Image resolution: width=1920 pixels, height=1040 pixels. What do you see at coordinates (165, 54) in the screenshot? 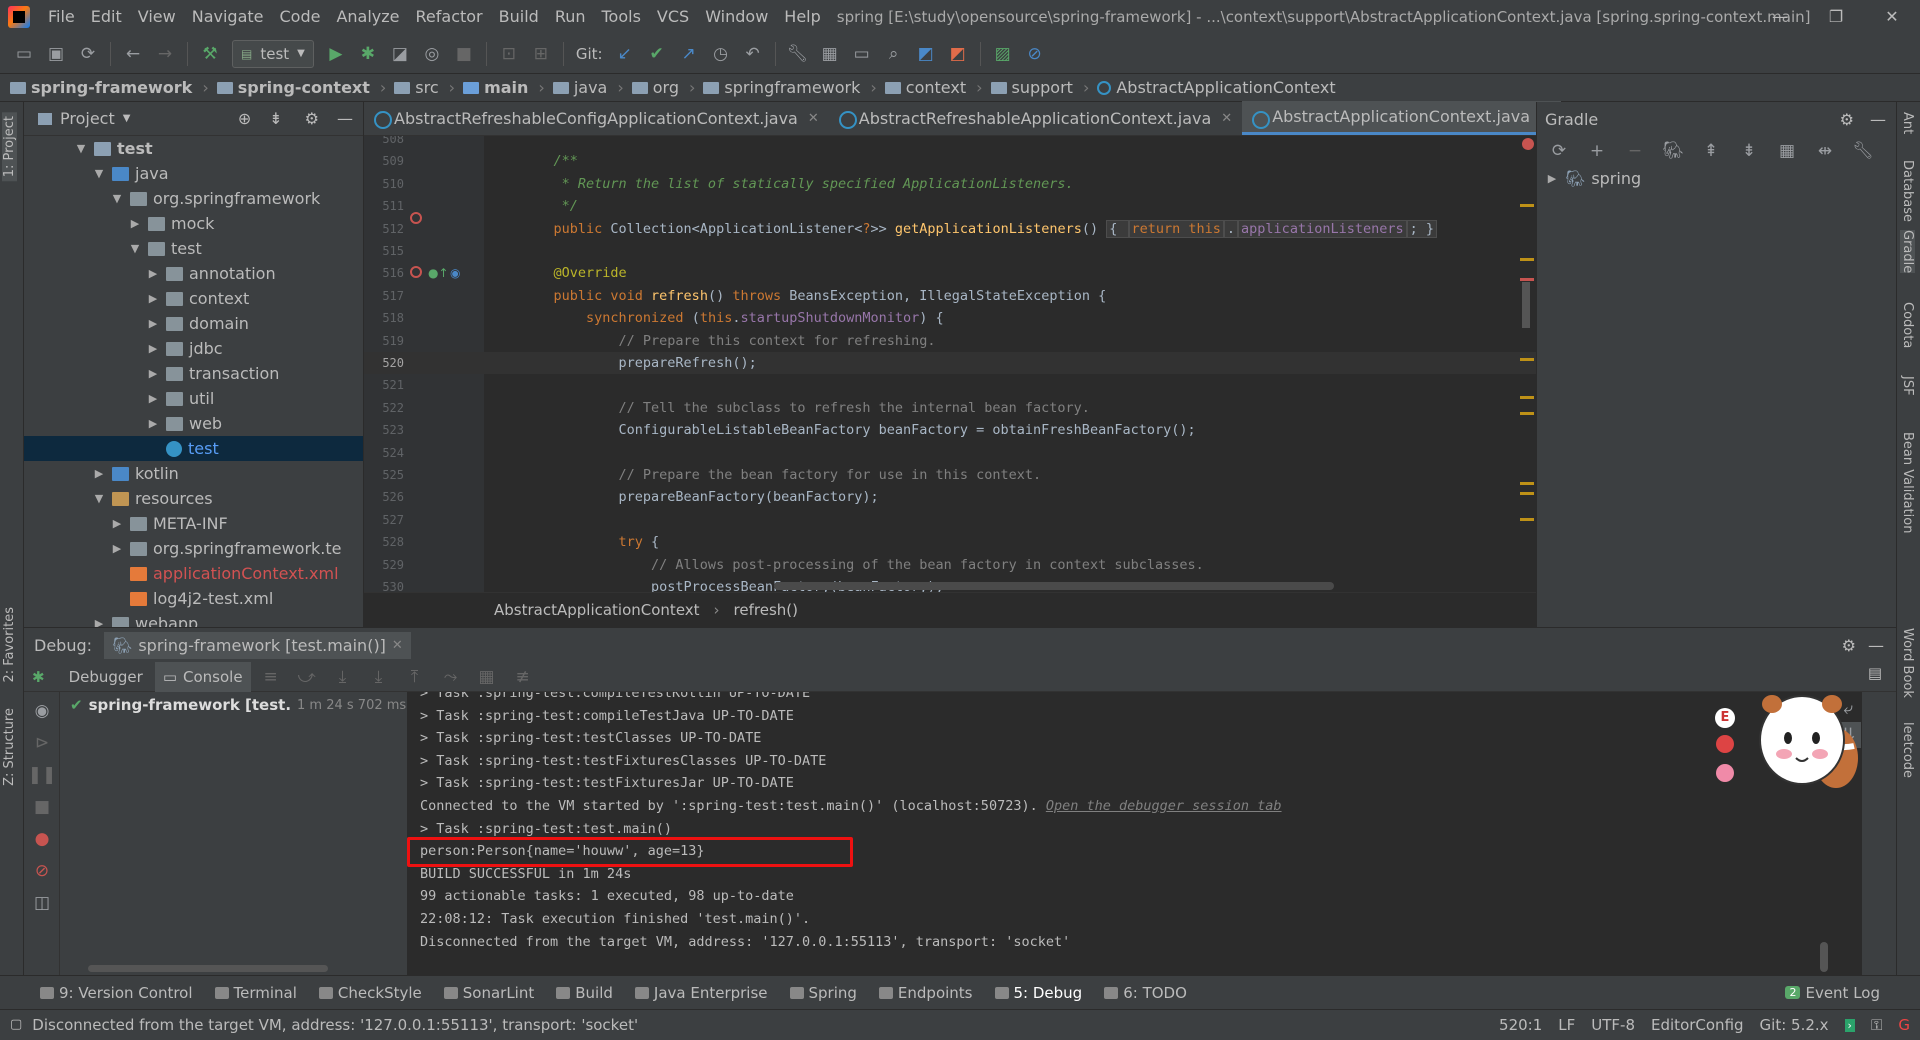
I see `forward-arrow-icon: →` at bounding box center [165, 54].